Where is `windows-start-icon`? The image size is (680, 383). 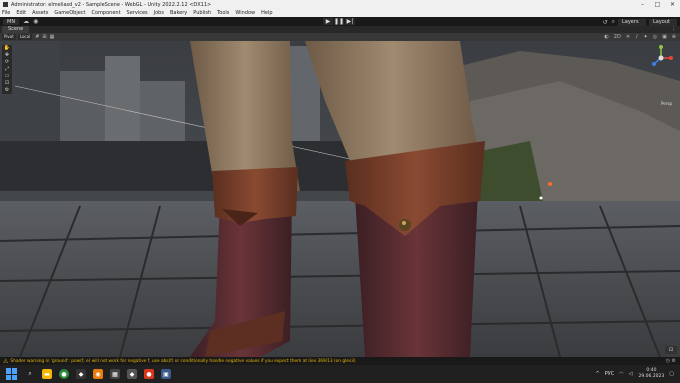 windows-start-icon is located at coordinates (12, 374).